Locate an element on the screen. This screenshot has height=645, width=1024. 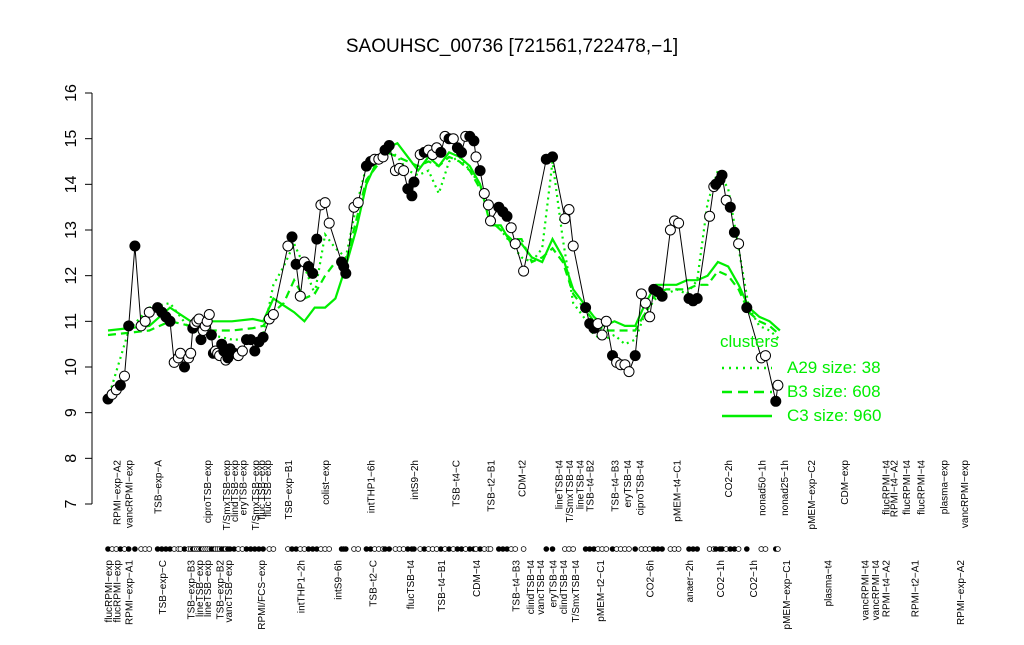
x-tick-label: ciproTSB−exp is located at coordinates (208, 492).